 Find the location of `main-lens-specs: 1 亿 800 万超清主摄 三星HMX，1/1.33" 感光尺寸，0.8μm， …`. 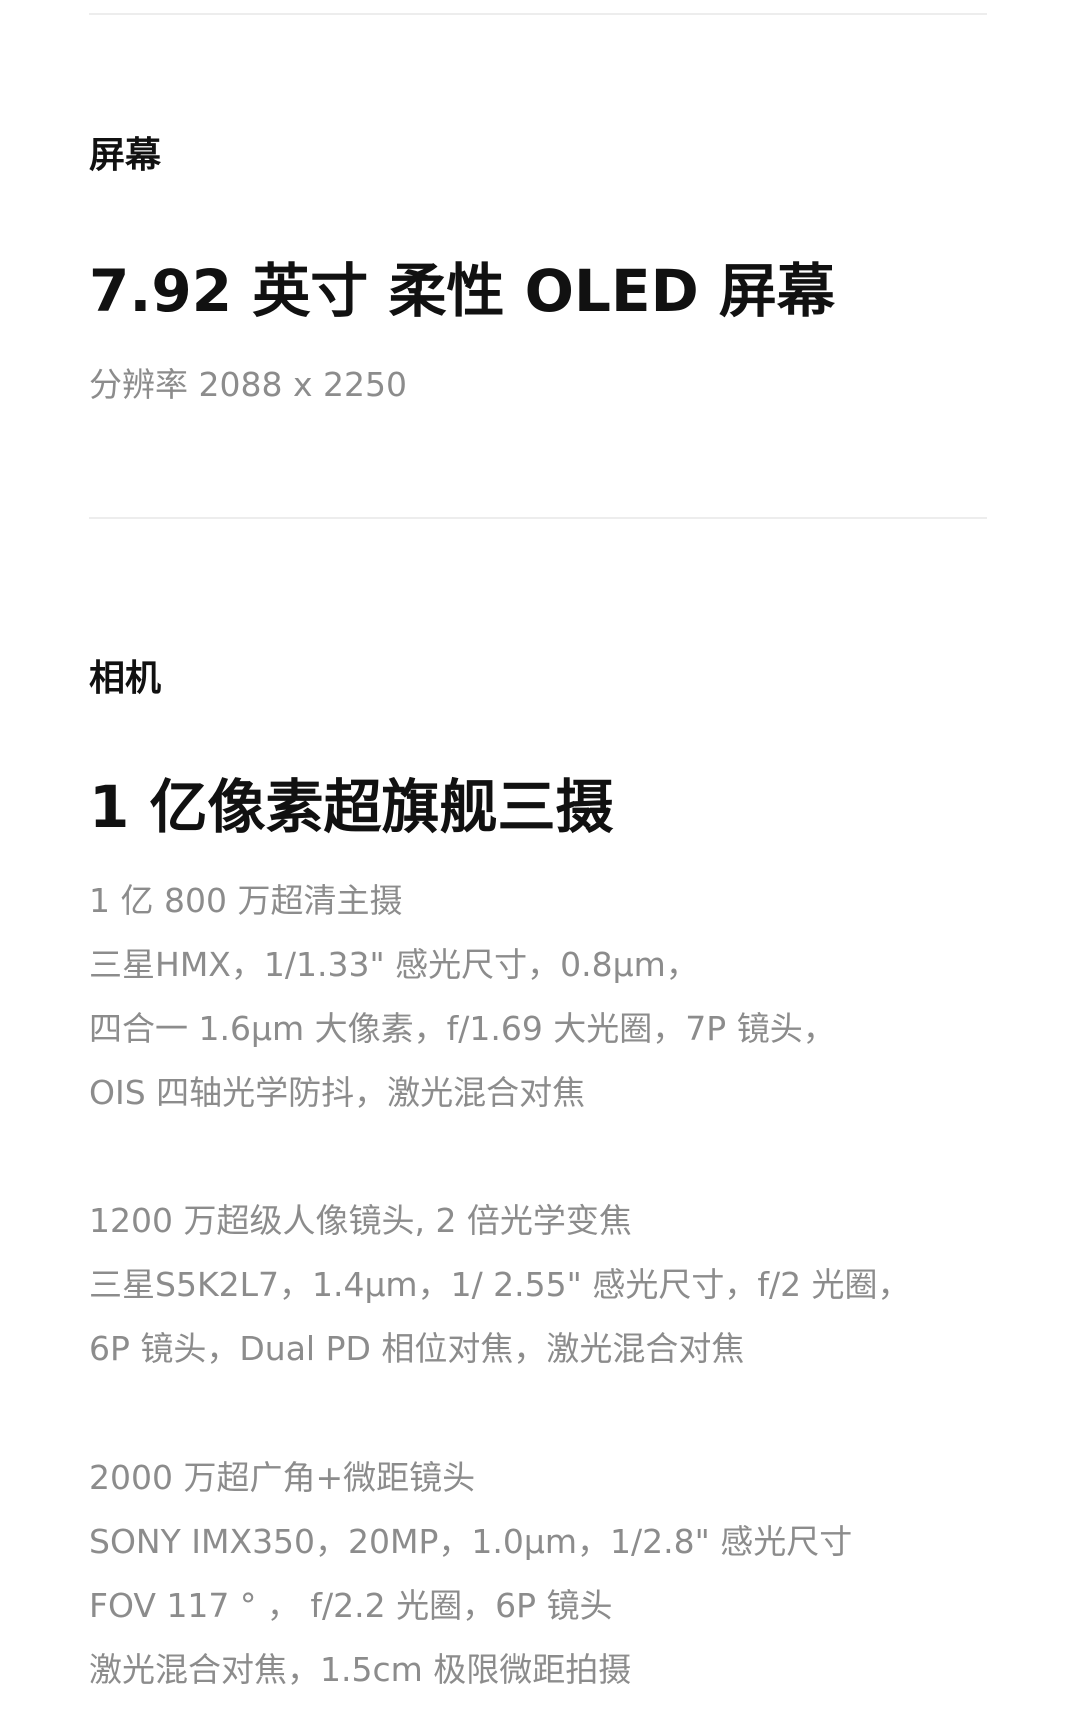

main-lens-specs: 1 亿 800 万超清主摄 三星HMX，1/1.33" 感光尺寸，0.8μm， … is located at coordinates (569, 997).